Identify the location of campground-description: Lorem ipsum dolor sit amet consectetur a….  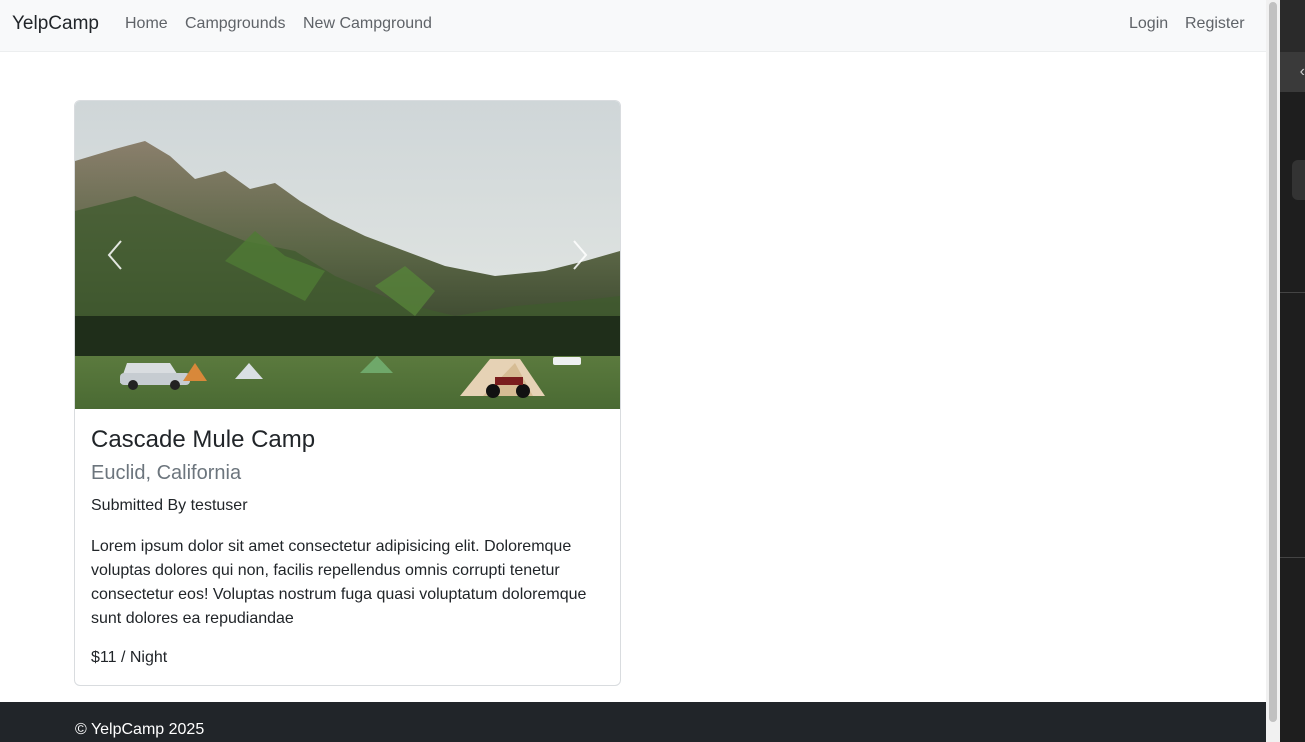
(339, 582).